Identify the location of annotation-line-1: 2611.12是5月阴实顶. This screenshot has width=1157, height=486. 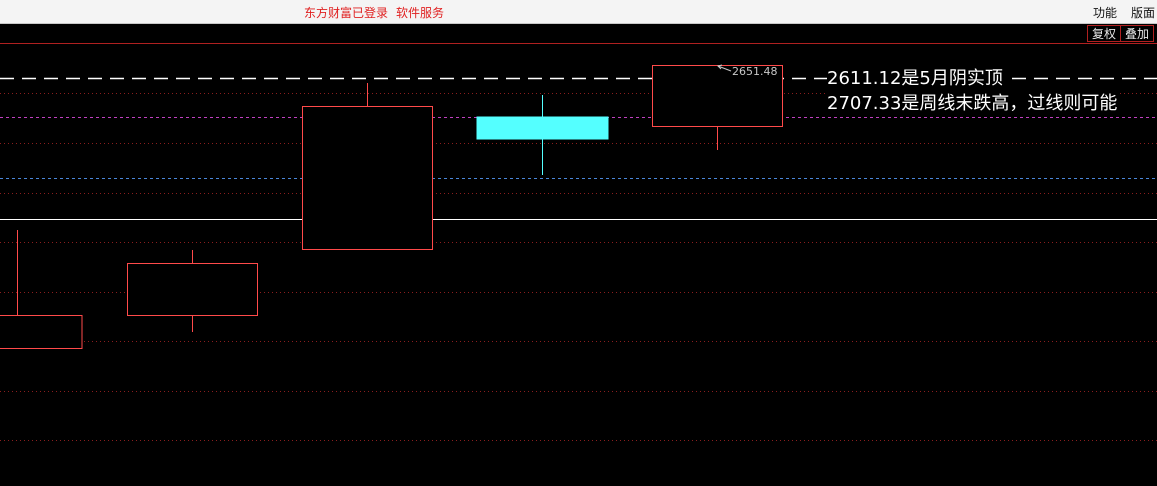
(916, 79).